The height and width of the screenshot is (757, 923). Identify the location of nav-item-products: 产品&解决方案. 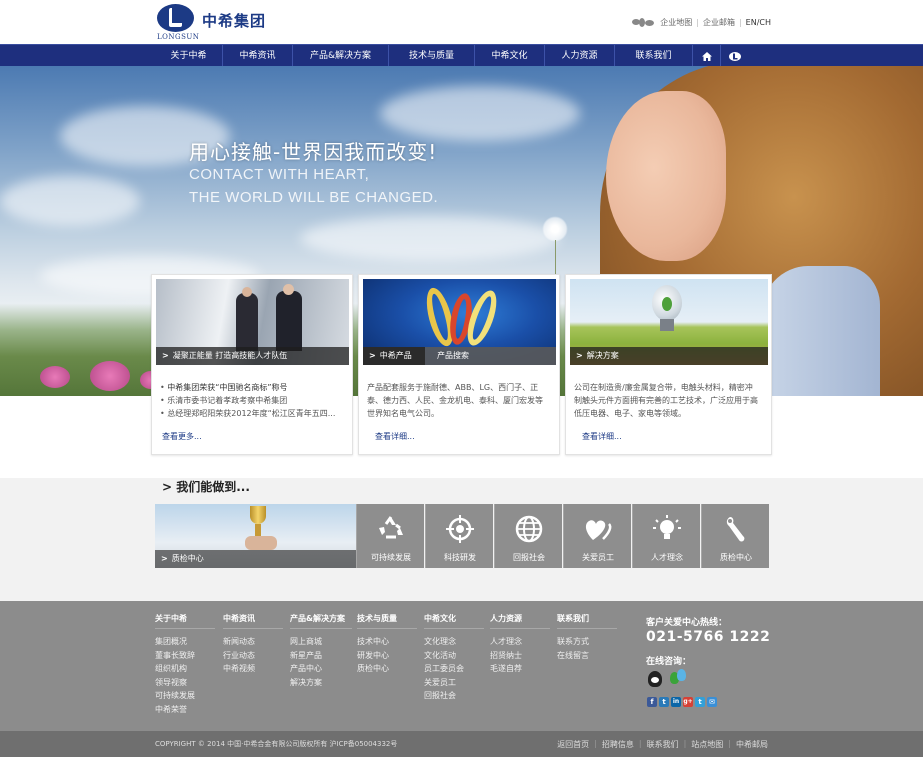
(341, 56).